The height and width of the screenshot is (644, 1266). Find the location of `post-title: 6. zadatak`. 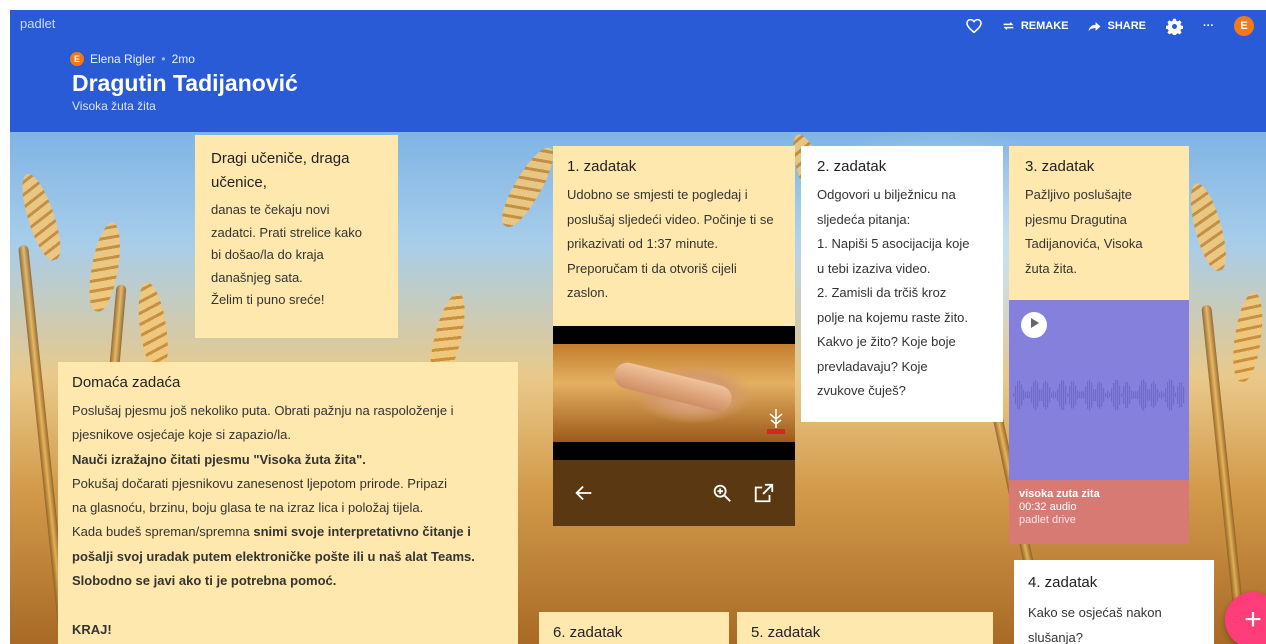

post-title: 6. zadatak is located at coordinates (588, 632).